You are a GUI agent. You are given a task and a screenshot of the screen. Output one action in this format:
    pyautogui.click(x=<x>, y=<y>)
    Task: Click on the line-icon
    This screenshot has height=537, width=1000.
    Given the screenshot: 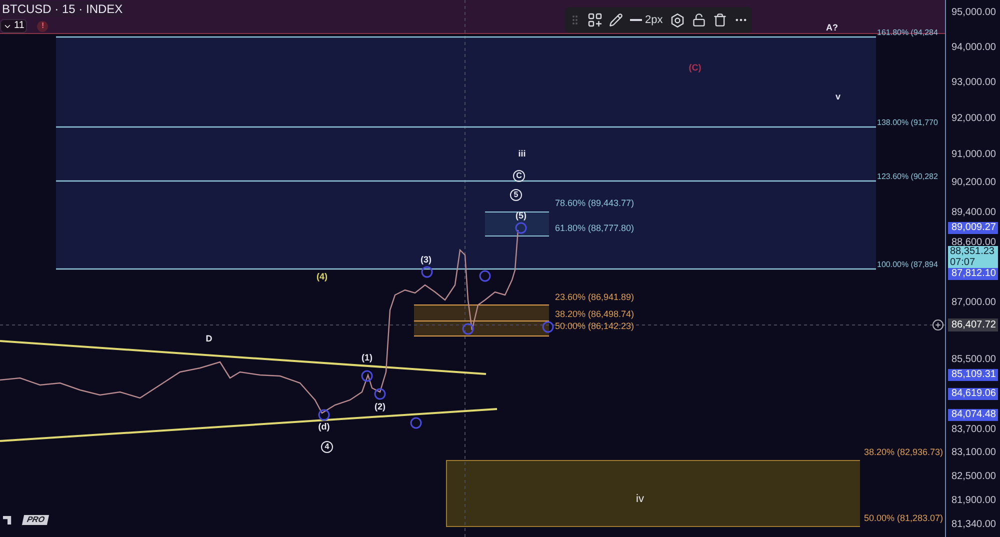 What is the action you would take?
    pyautogui.click(x=636, y=20)
    